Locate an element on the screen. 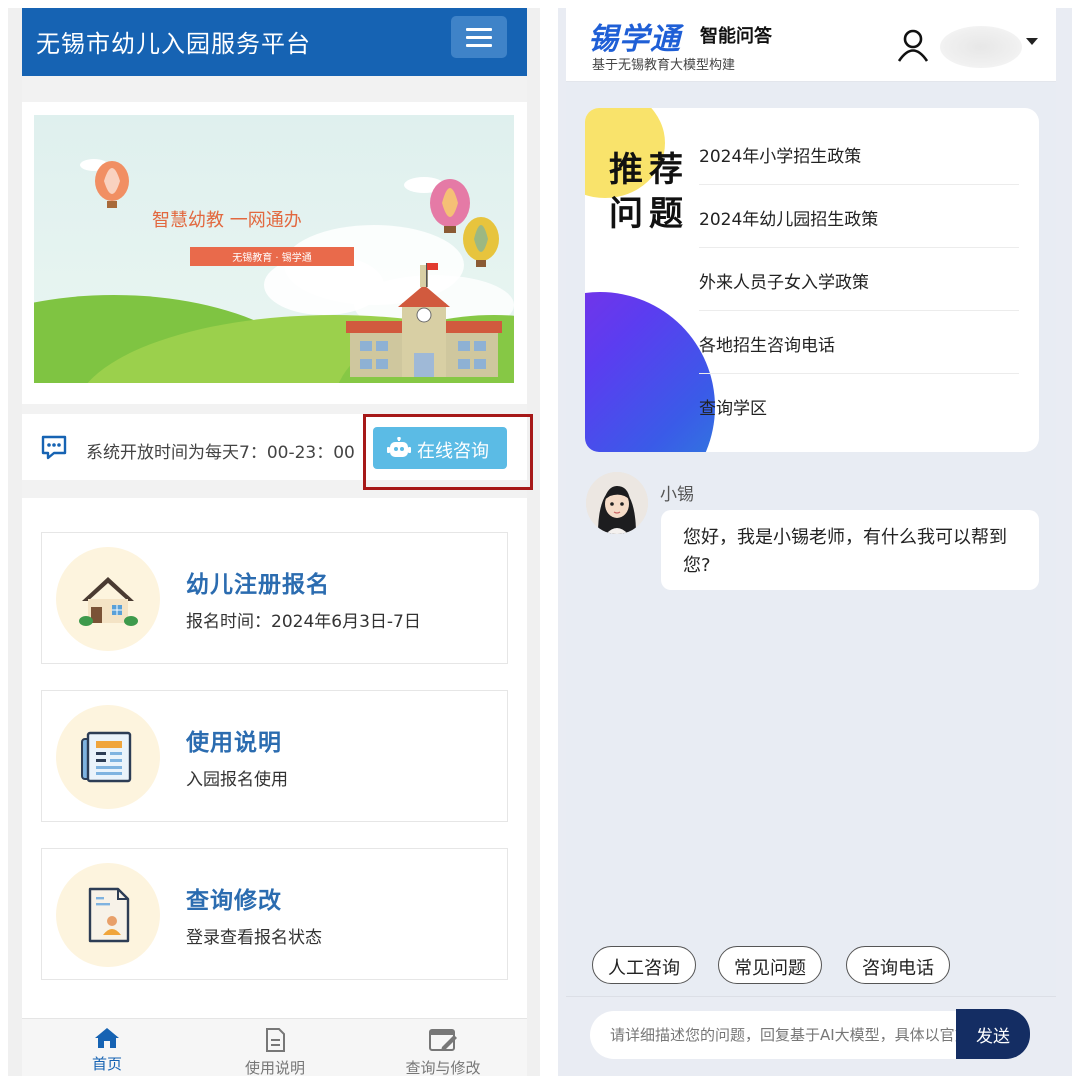 This screenshot has height=1080, width=1080. send-button: 发送 is located at coordinates (993, 1034).